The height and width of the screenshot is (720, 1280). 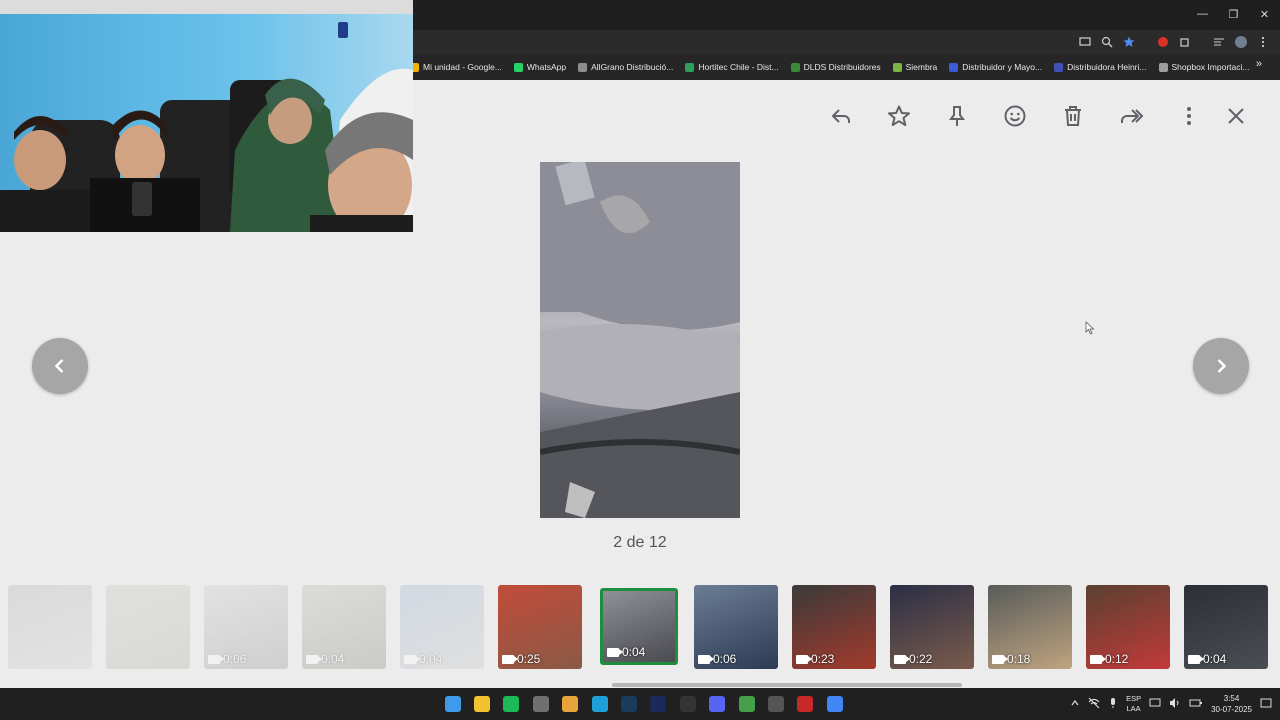 I want to click on reply-icon, so click(x=840, y=116).